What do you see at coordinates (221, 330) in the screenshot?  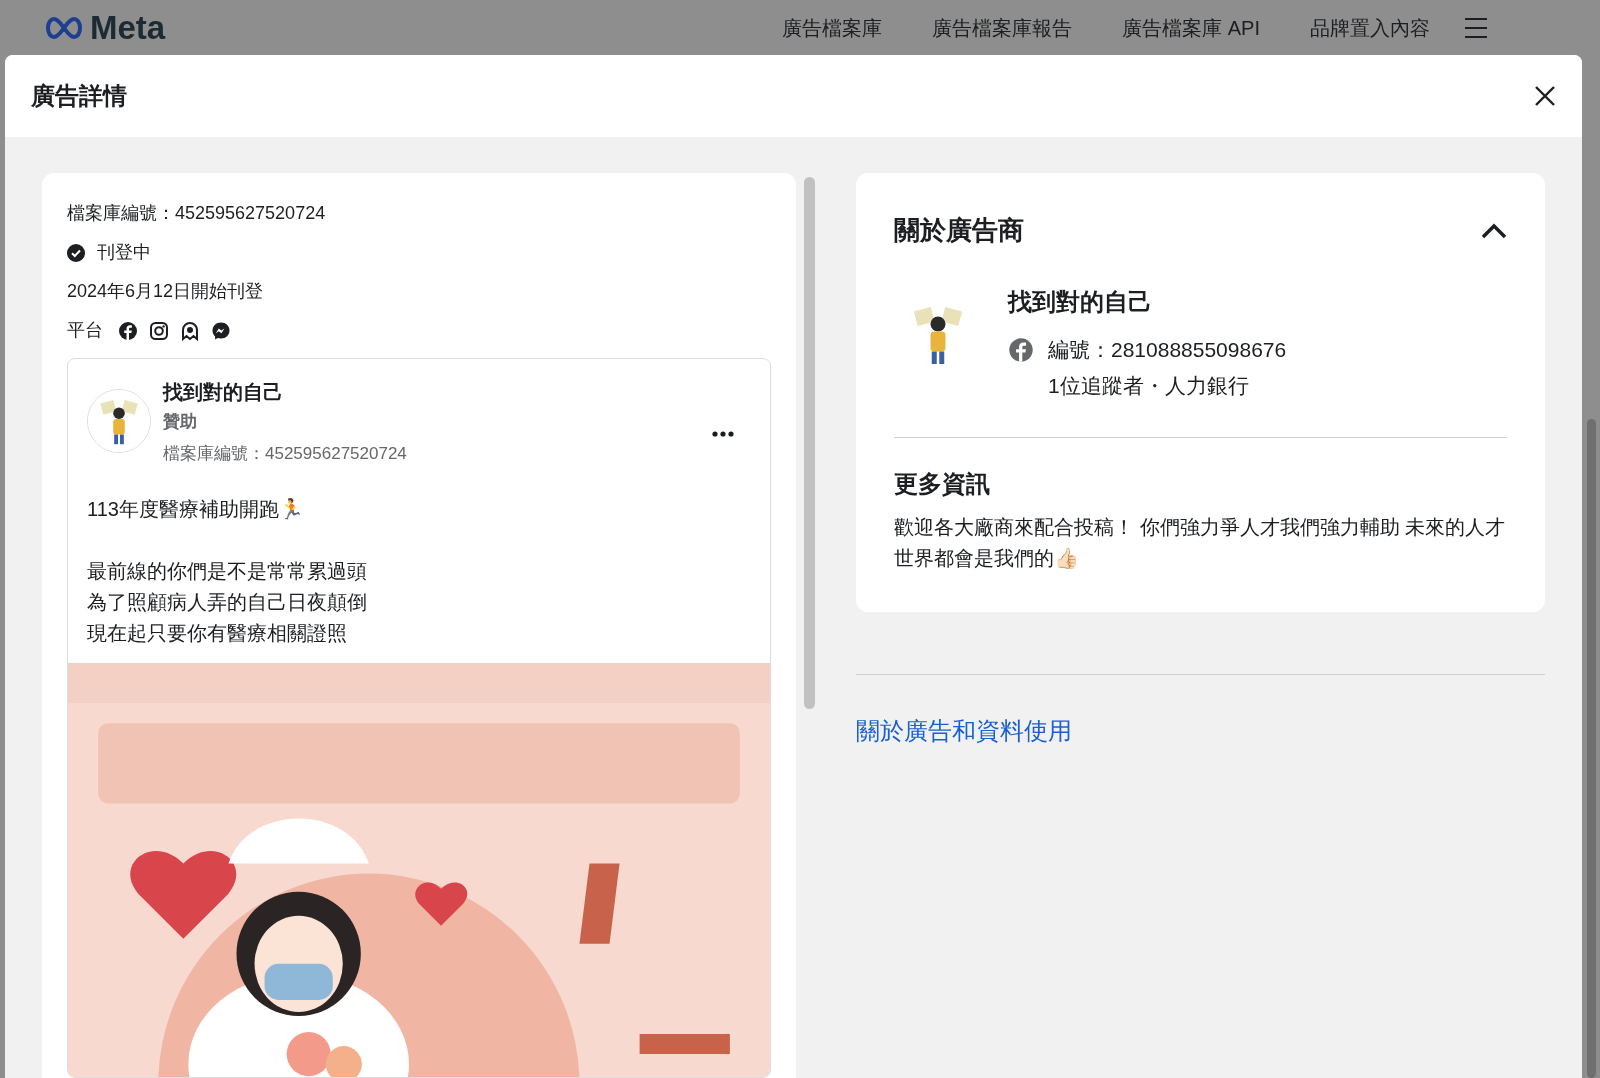 I see `messenger-icon` at bounding box center [221, 330].